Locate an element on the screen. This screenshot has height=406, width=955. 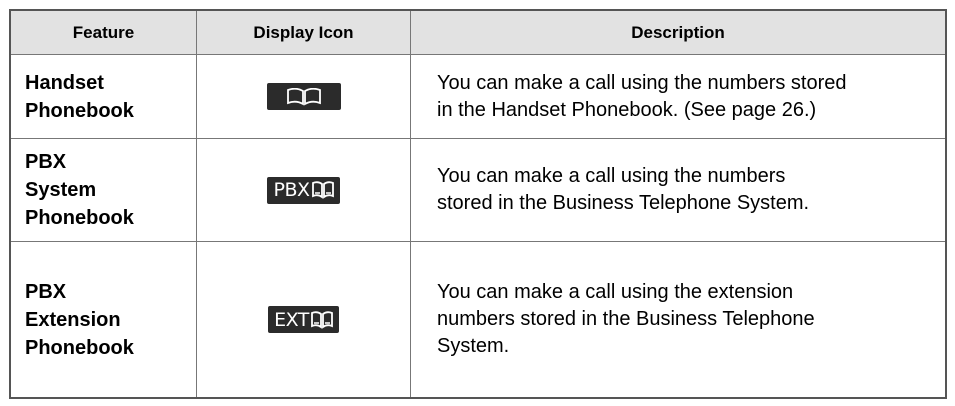
icon-cell: EXT is located at coordinates (304, 319).